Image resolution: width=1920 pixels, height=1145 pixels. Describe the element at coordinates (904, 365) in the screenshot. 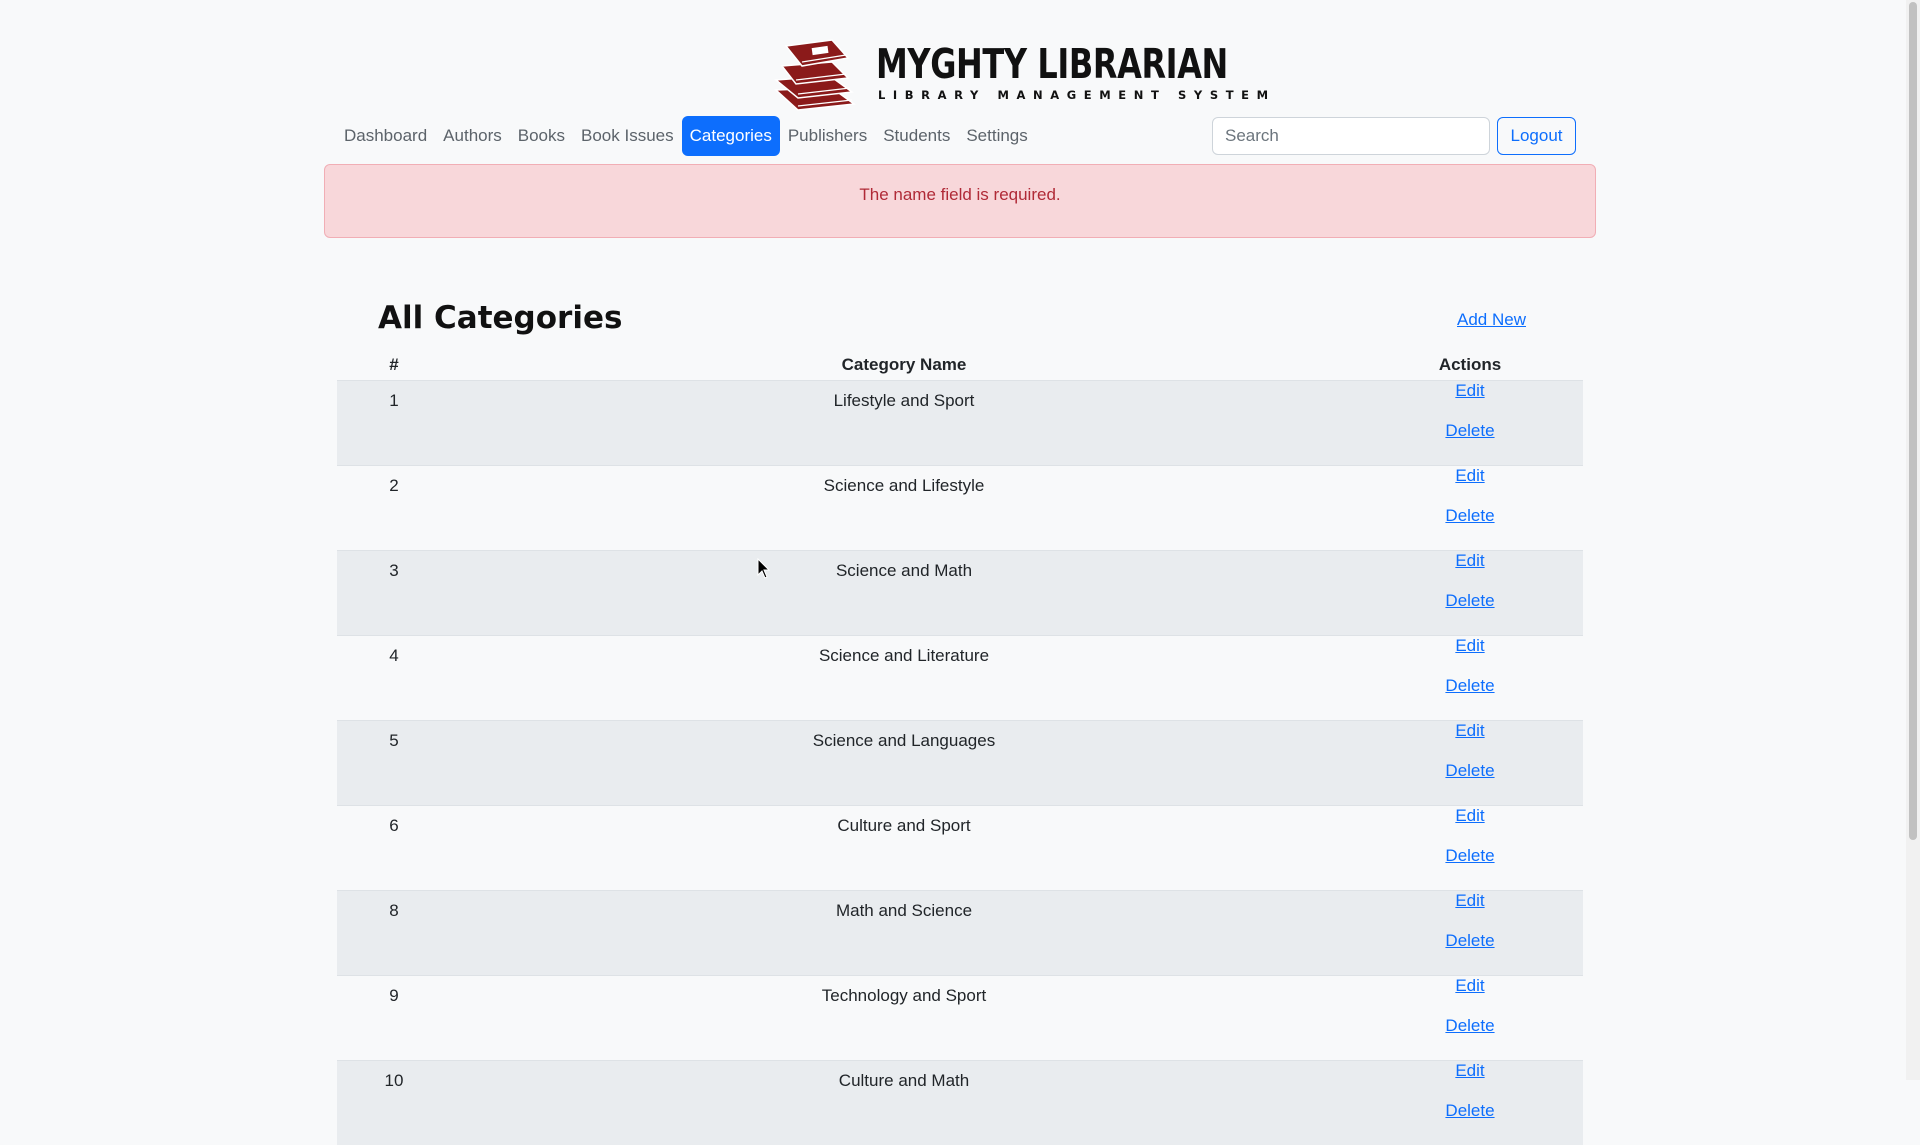

I see `column-header-category-name: Category Name` at that location.